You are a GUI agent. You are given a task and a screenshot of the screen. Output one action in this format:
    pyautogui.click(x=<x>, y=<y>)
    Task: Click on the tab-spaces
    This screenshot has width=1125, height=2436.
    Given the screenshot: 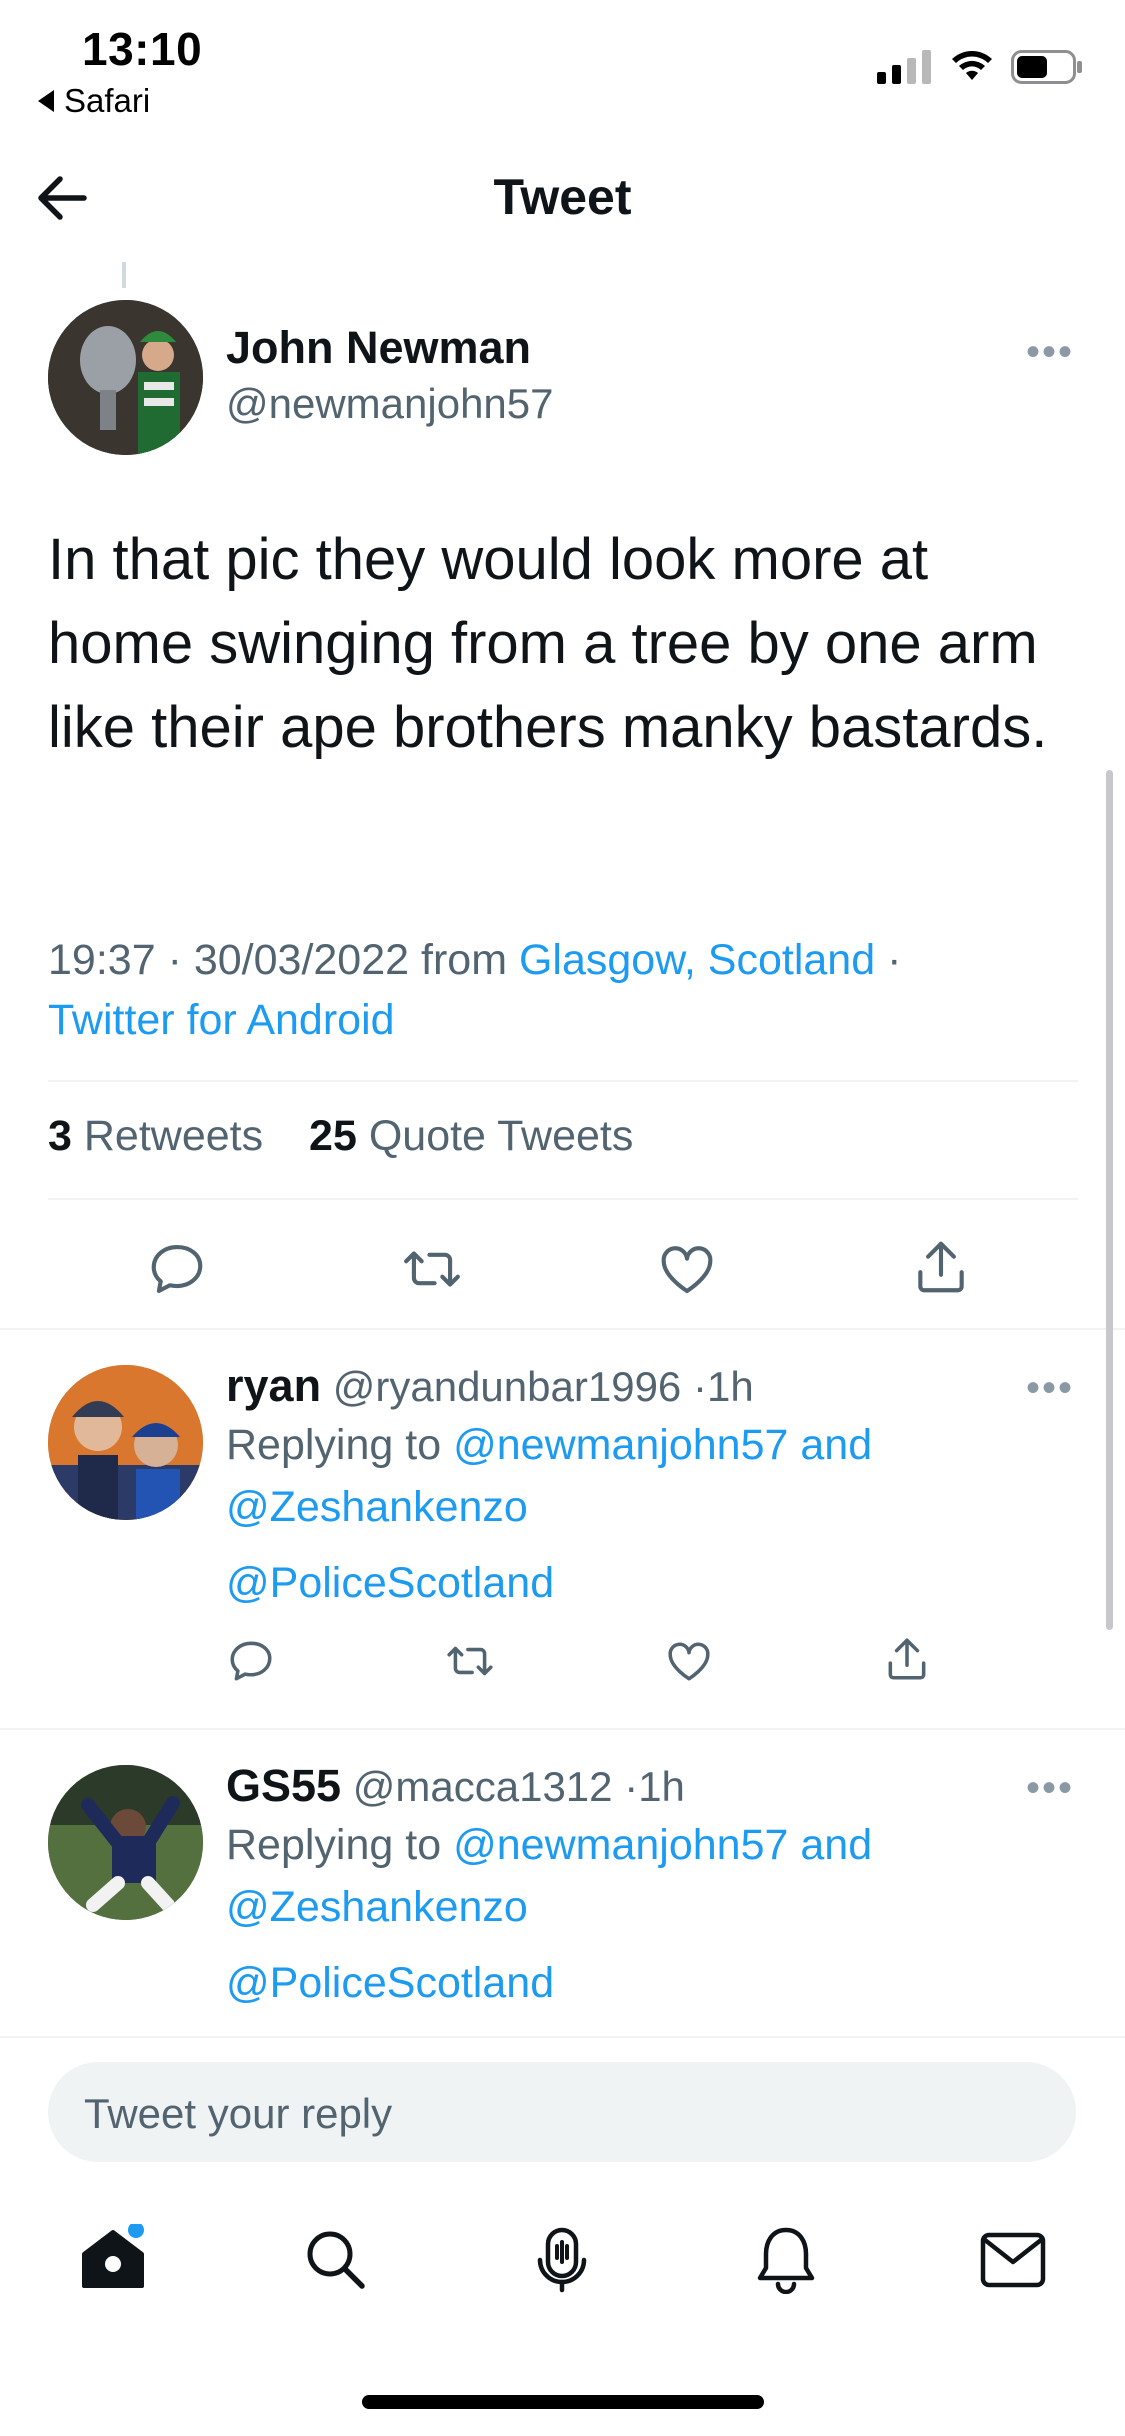 What is the action you would take?
    pyautogui.click(x=562, y=2261)
    